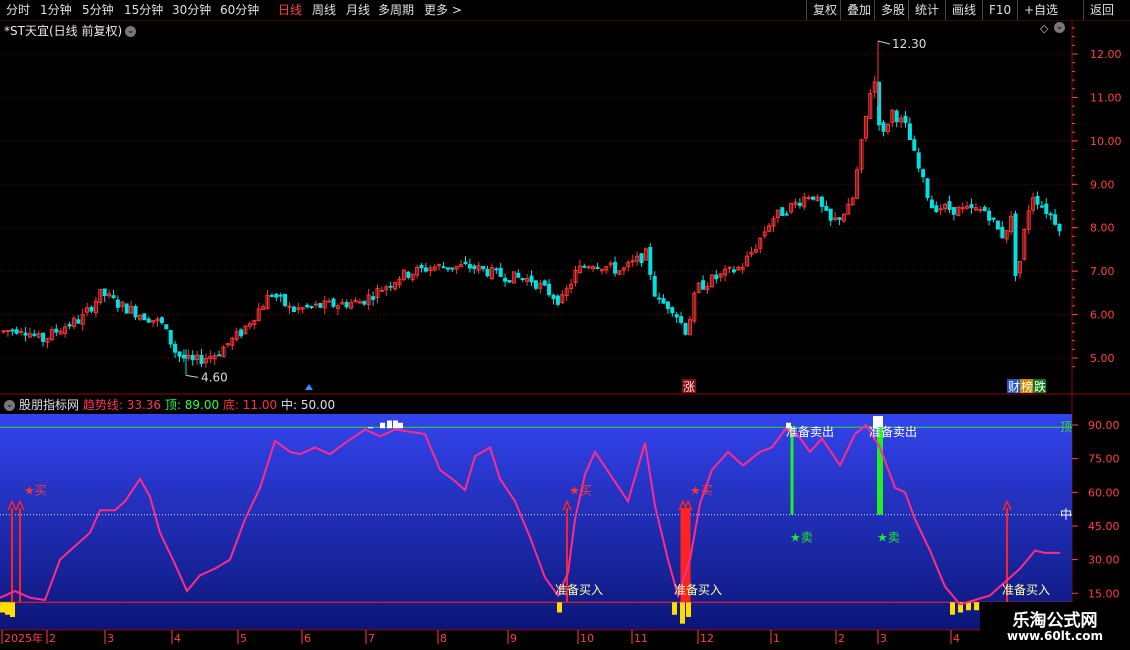 This screenshot has width=1130, height=650. What do you see at coordinates (893, 432) in the screenshot?
I see `sell-prepare-label: 准备卖出` at bounding box center [893, 432].